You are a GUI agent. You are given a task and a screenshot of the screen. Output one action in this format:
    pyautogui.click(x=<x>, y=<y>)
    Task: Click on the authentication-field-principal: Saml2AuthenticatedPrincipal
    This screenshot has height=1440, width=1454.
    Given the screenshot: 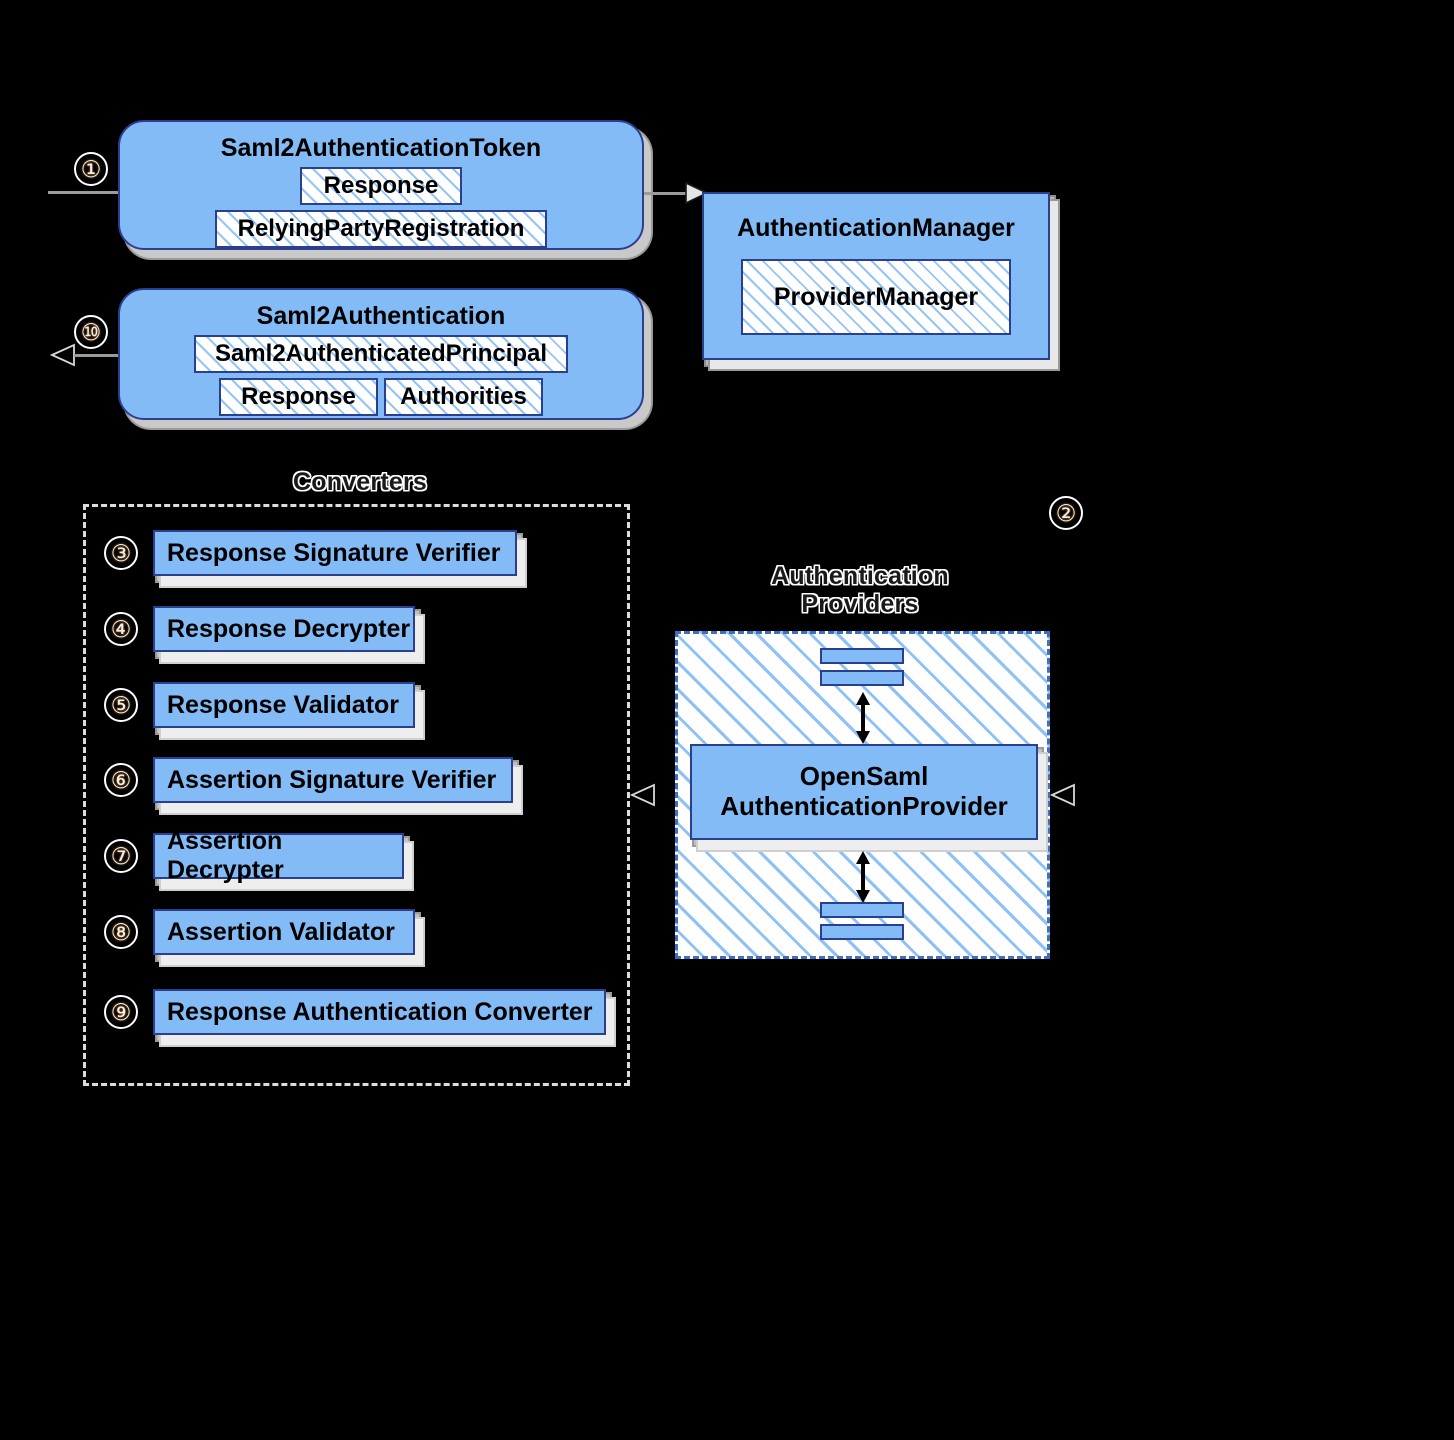 What is the action you would take?
    pyautogui.click(x=381, y=354)
    